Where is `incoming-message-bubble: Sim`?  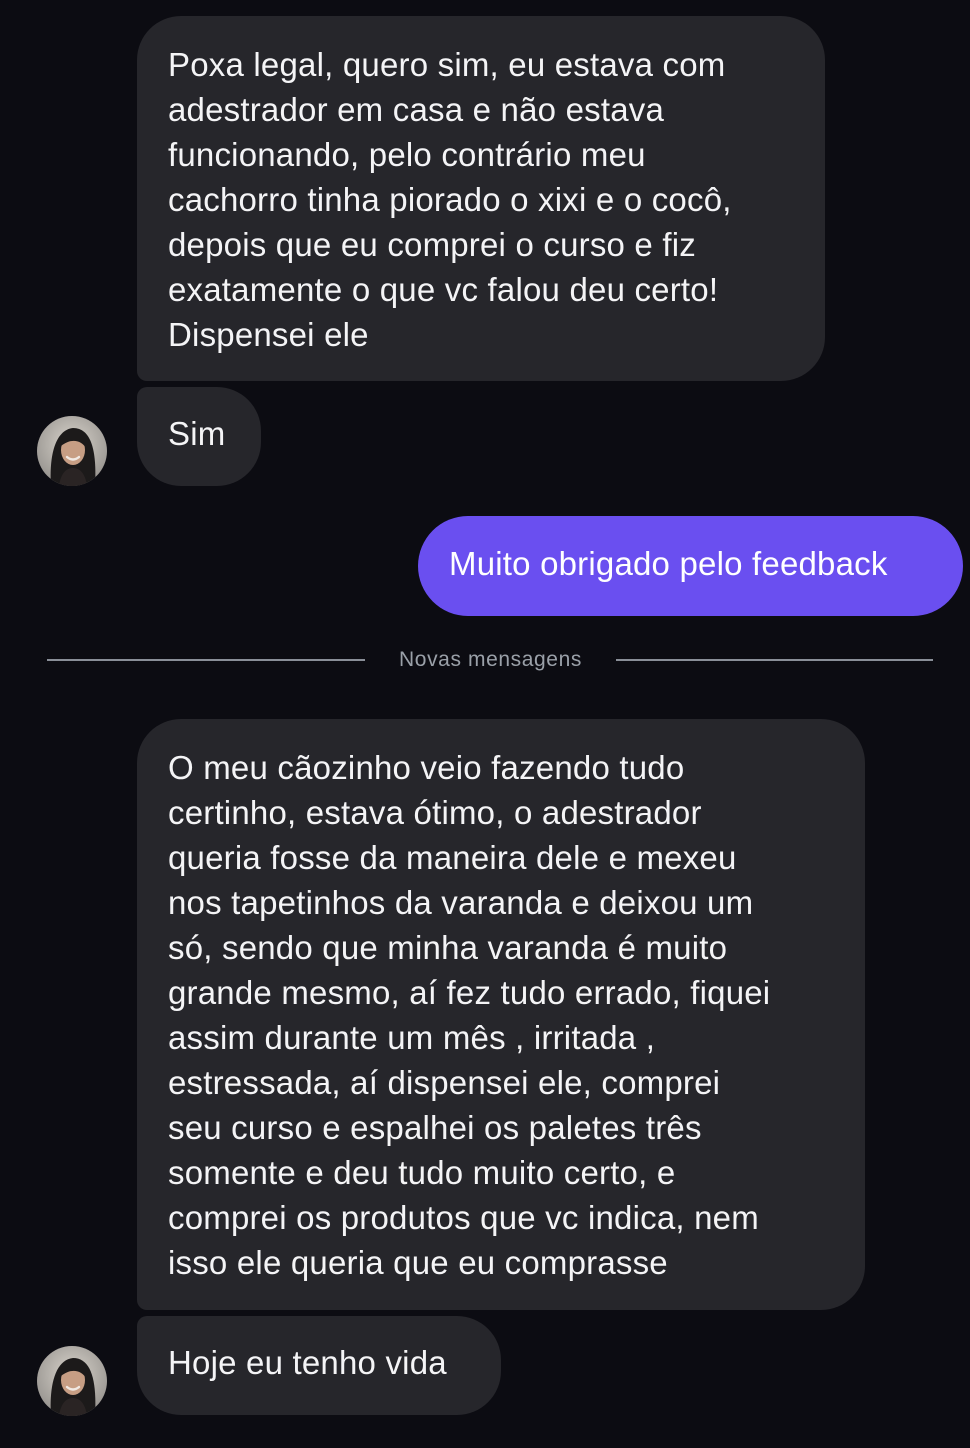 incoming-message-bubble: Sim is located at coordinates (199, 436).